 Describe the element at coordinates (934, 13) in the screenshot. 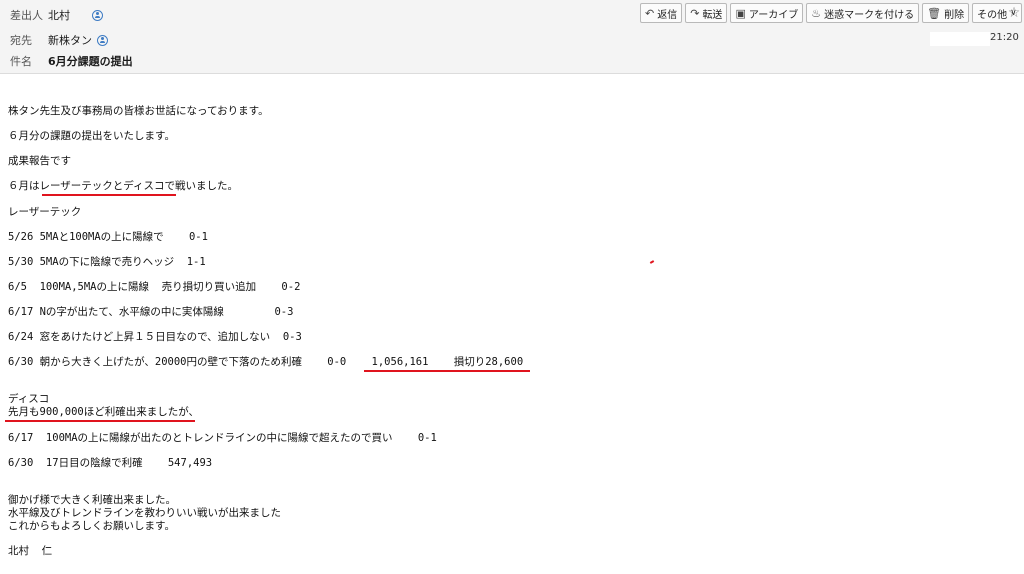

I see `trash-icon: 🗑` at that location.